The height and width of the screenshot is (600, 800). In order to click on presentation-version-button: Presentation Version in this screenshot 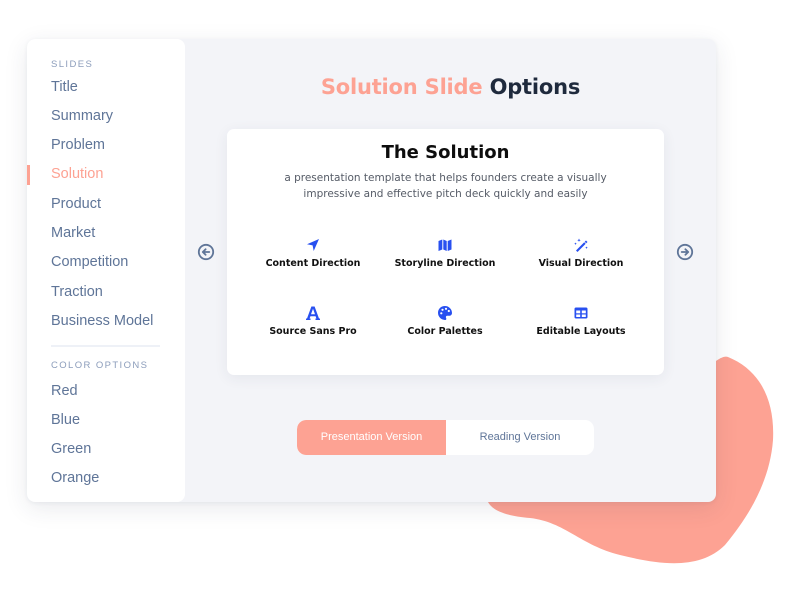, I will do `click(371, 437)`.